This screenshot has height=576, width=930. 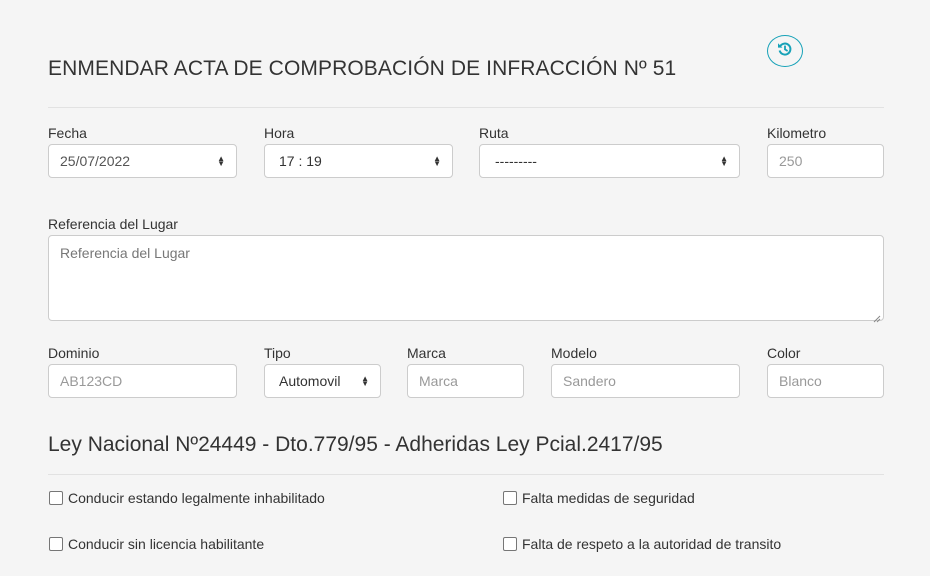 What do you see at coordinates (466, 474) in the screenshot?
I see `section-divider` at bounding box center [466, 474].